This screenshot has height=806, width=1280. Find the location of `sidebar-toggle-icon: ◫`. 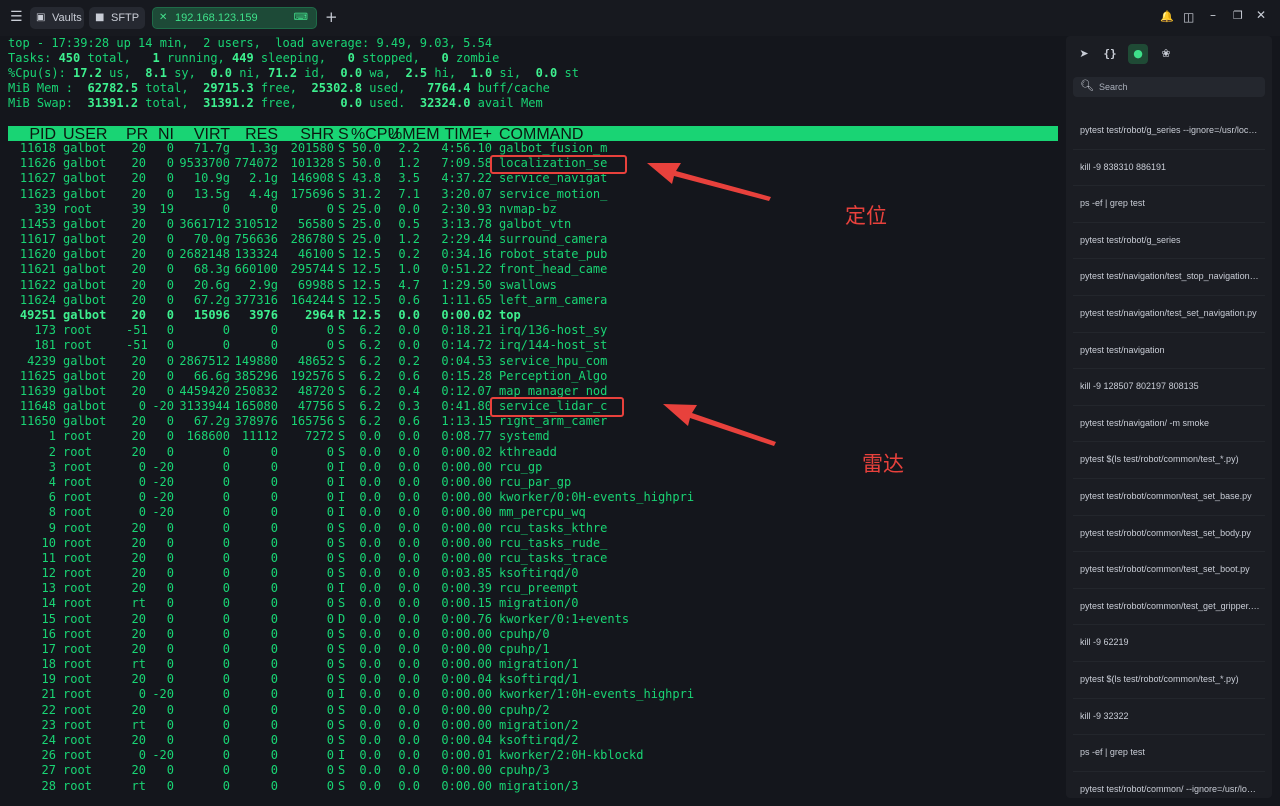

sidebar-toggle-icon: ◫ is located at coordinates (1188, 17).